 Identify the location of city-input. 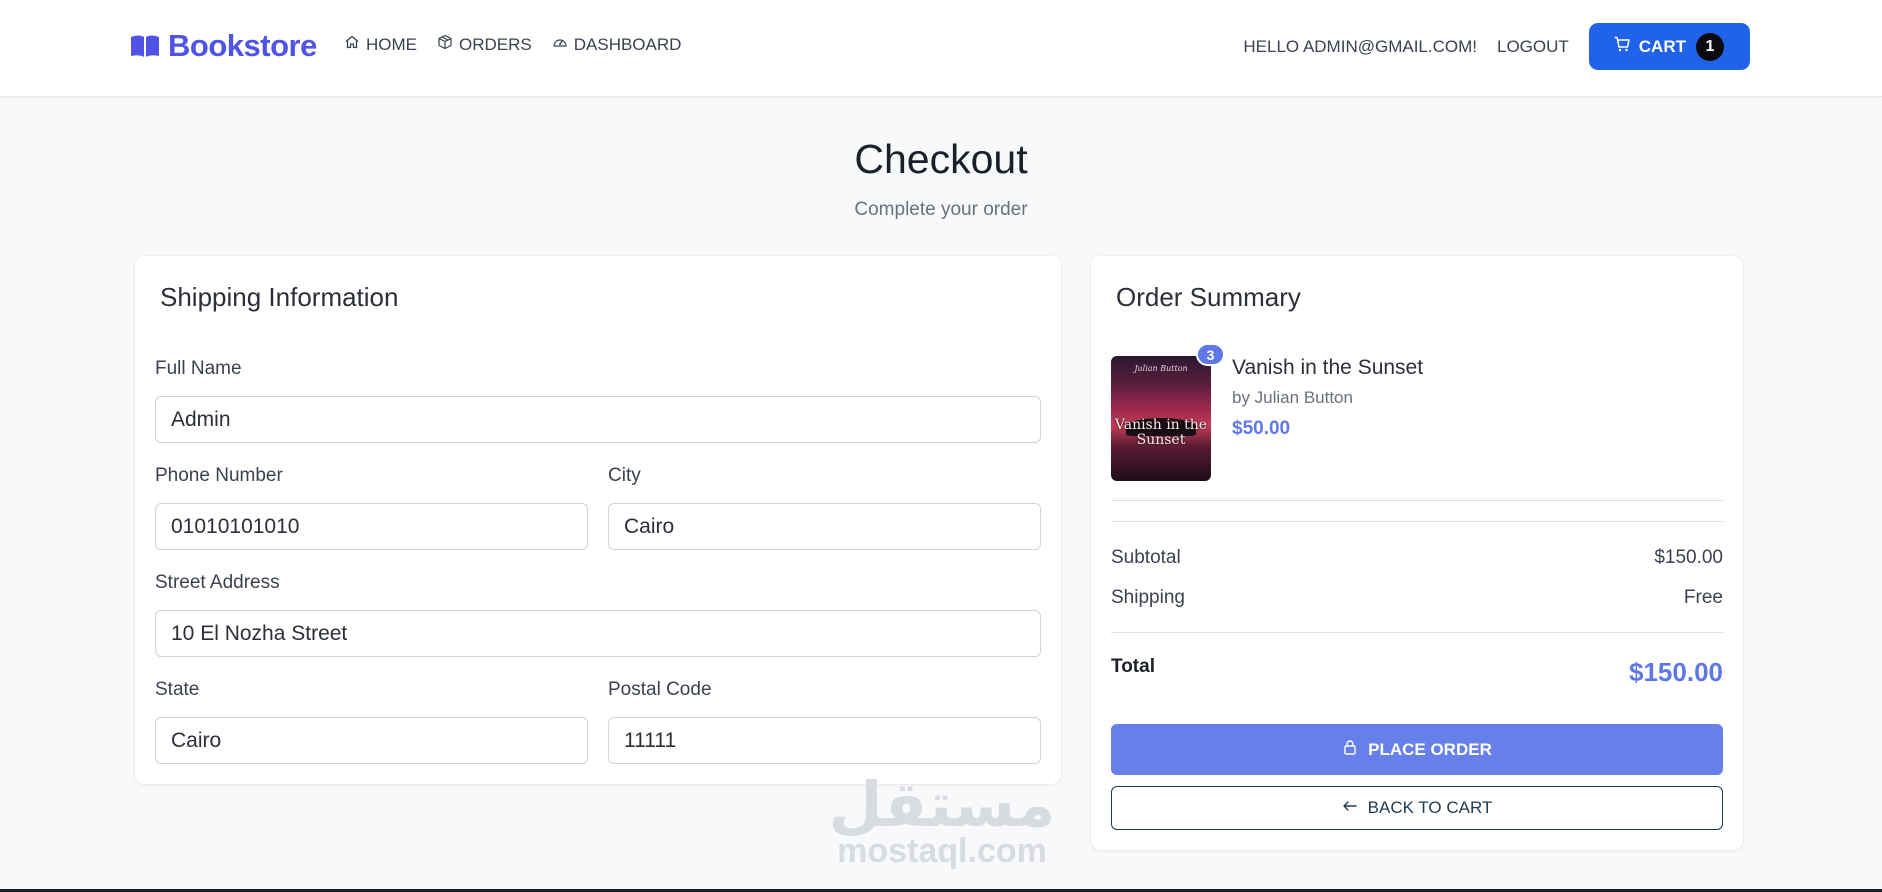
(824, 526).